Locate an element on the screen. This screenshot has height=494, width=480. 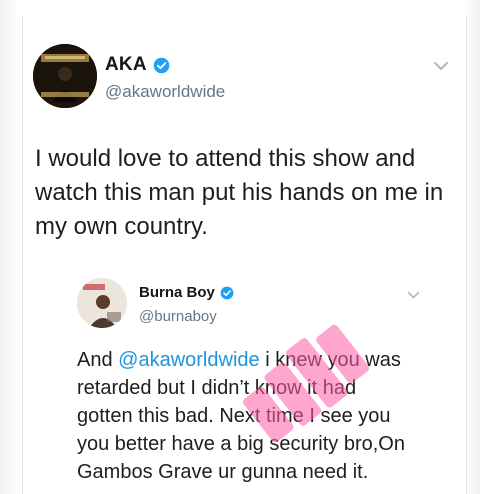
quoted-author-name-row: Burna Boy is located at coordinates (186, 292).